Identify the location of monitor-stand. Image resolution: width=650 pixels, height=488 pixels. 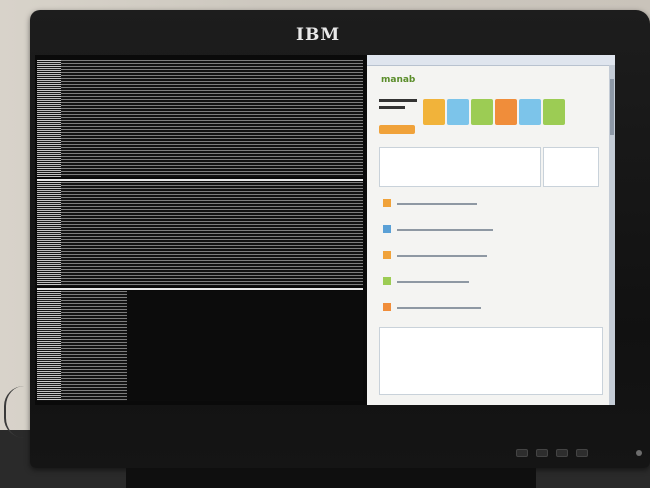
(331, 478).